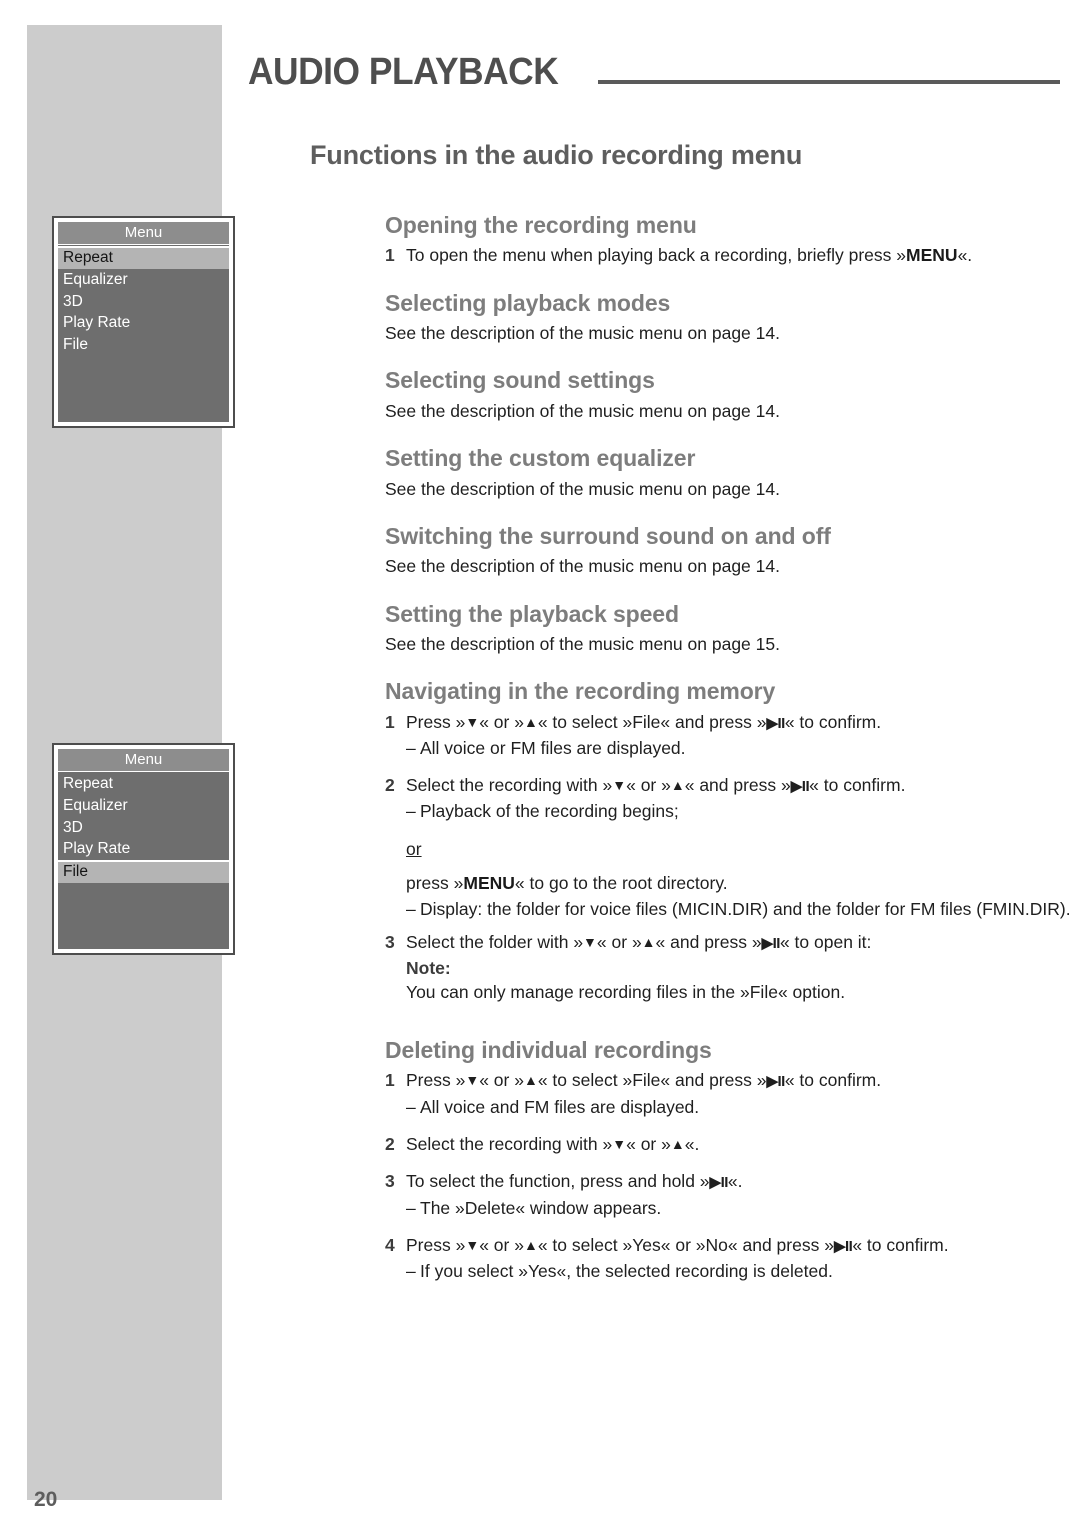  Describe the element at coordinates (548, 1050) in the screenshot. I see `section-heading: Deleting individual recordings` at that location.